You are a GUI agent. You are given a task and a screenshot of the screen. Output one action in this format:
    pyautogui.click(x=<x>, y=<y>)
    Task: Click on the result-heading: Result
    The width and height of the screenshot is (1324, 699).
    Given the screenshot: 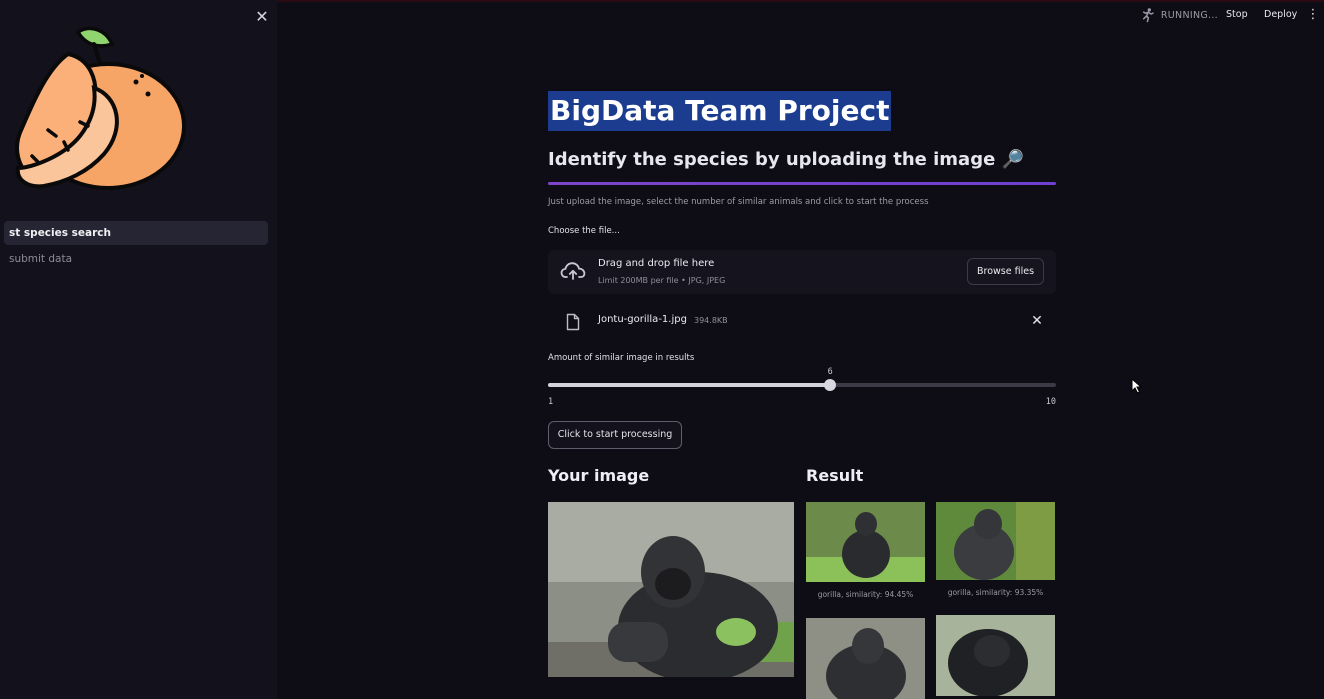 What is the action you would take?
    pyautogui.click(x=835, y=475)
    